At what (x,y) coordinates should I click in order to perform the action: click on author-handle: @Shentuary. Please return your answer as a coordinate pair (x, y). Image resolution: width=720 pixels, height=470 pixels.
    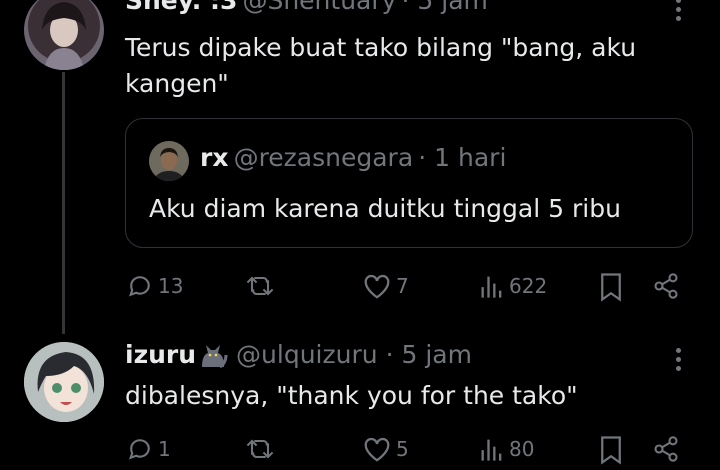
    Looking at the image, I should click on (319, 7).